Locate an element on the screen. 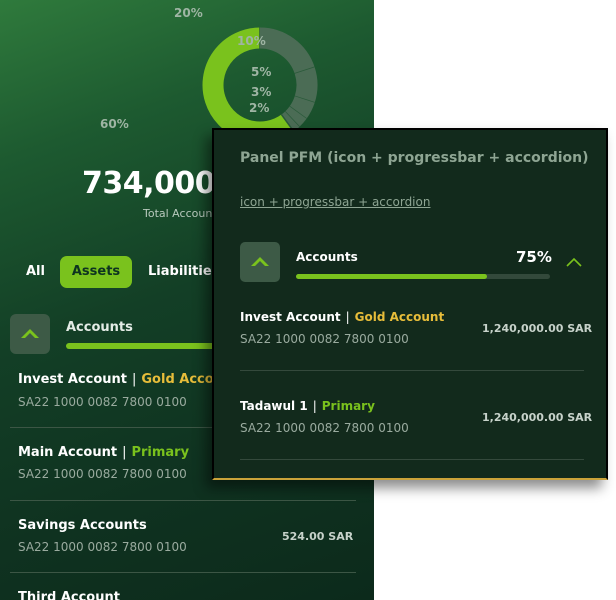 The height and width of the screenshot is (600, 616). account-name: Invest Account | Gold Account is located at coordinates (342, 317).